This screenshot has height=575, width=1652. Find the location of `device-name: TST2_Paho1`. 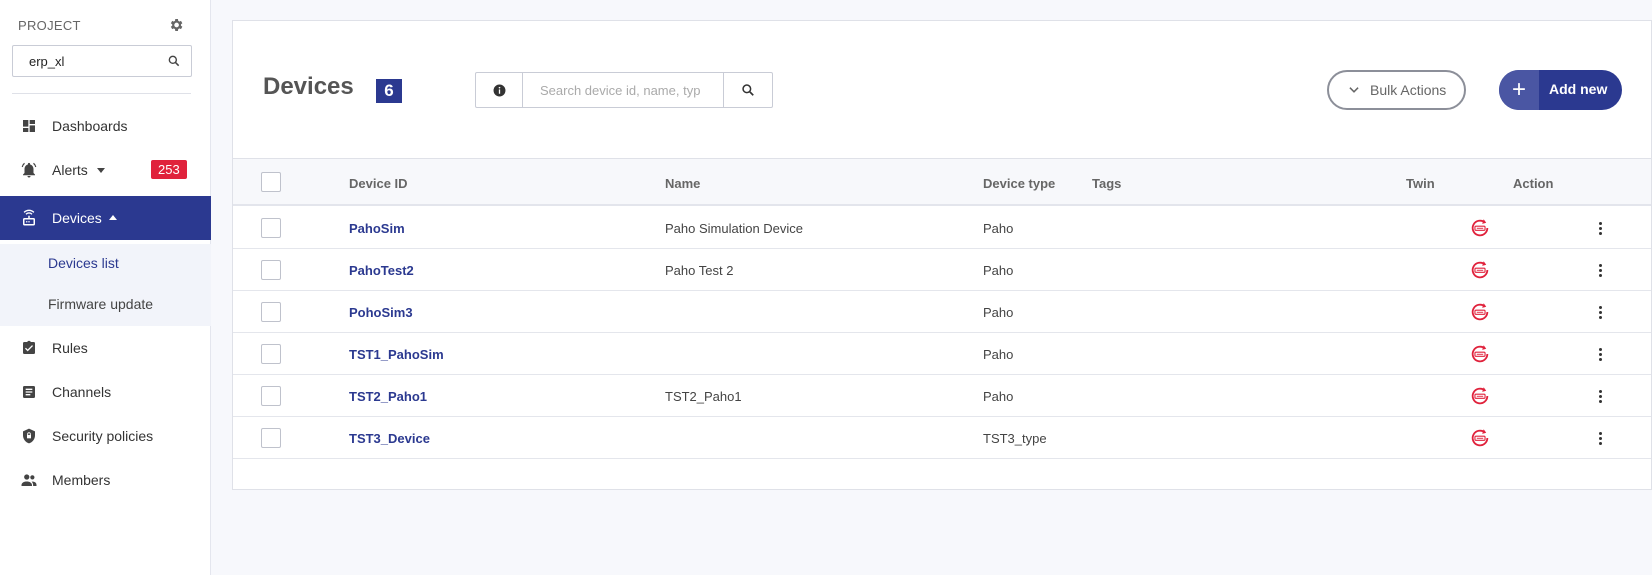

device-name: TST2_Paho1 is located at coordinates (703, 396).